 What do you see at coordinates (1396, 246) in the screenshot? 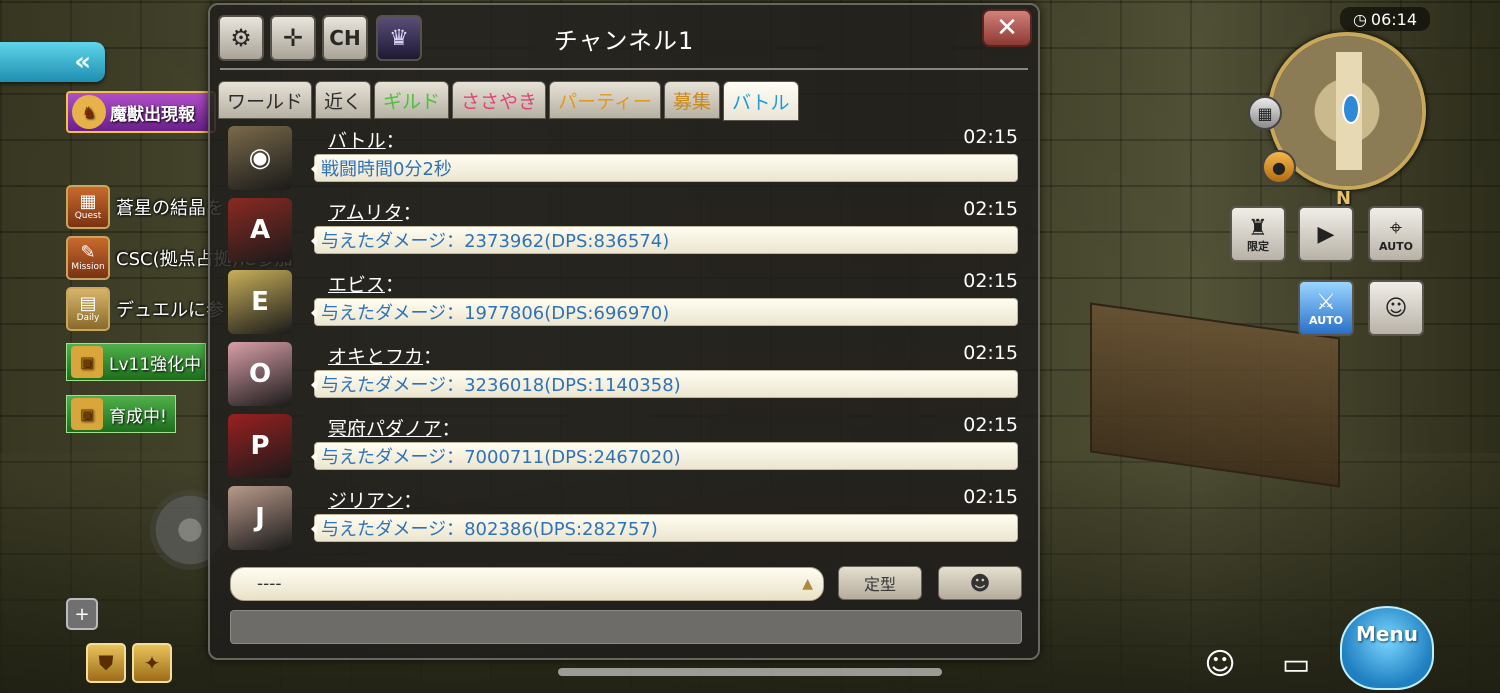
I see `auto-label: AUTO` at bounding box center [1396, 246].